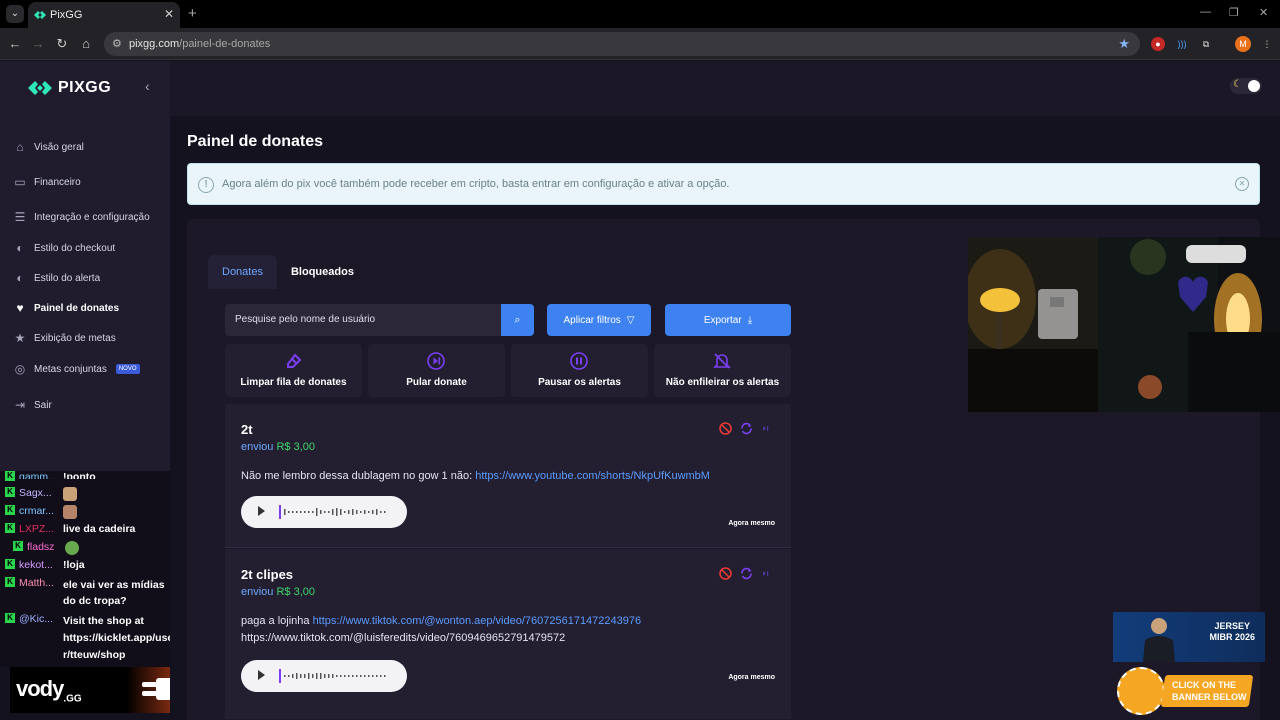 The image size is (1280, 720). Describe the element at coordinates (247, 429) in the screenshot. I see `donor-name: 2t` at that location.